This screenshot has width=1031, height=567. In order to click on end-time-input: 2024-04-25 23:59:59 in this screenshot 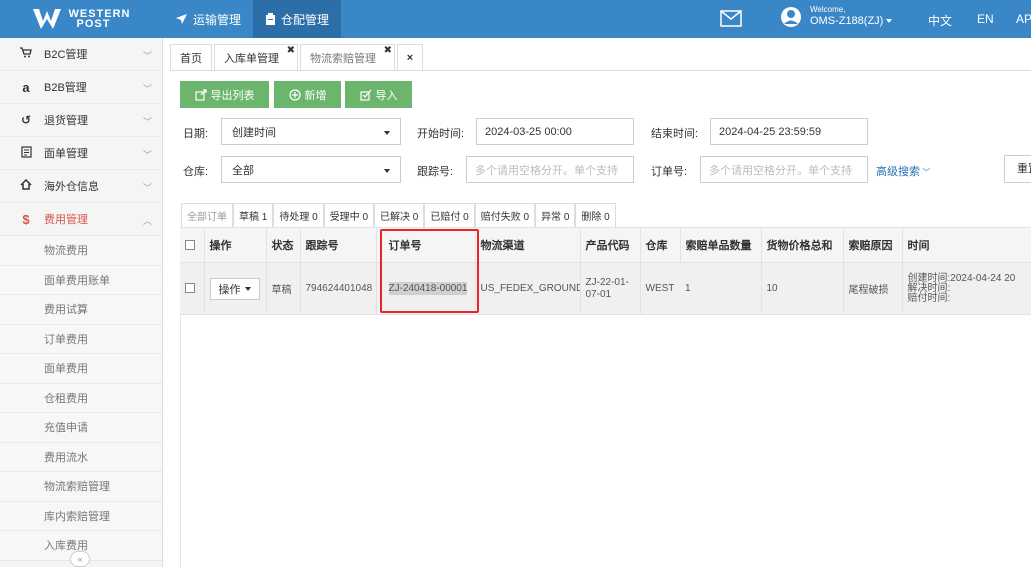, I will do `click(789, 131)`.